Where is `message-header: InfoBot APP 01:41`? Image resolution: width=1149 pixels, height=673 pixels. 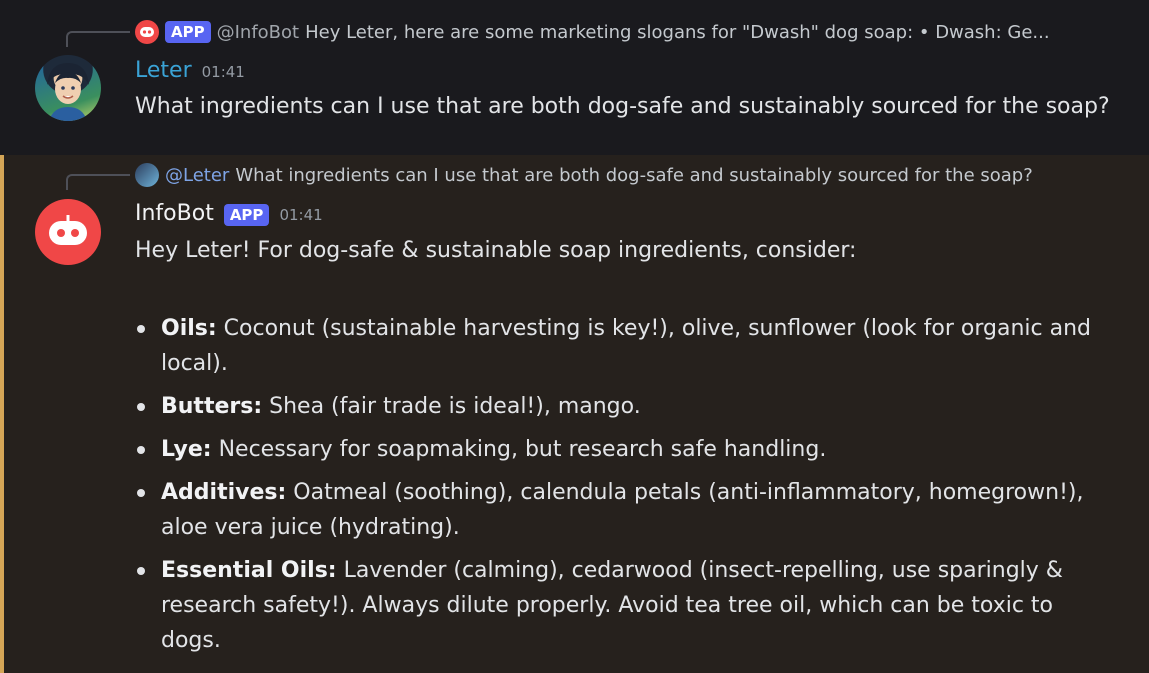 message-header: InfoBot APP 01:41 is located at coordinates (229, 213).